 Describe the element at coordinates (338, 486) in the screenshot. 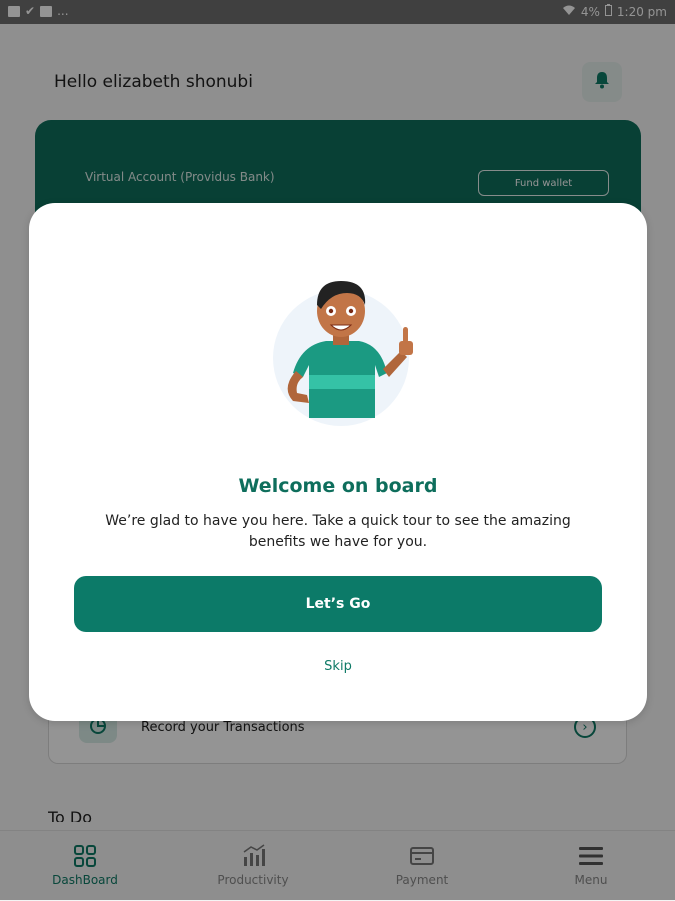

I see `welcome-title: Welcome on board` at that location.